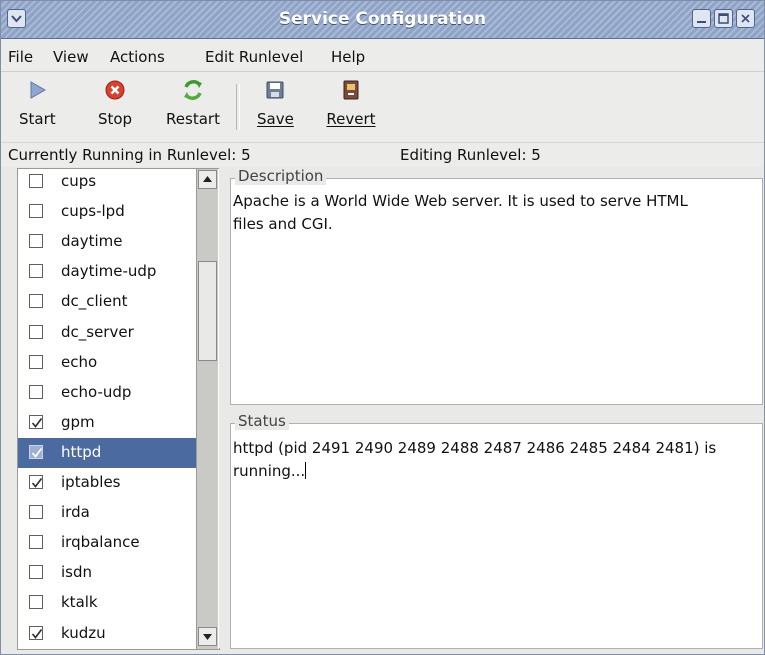 The image size is (765, 655). What do you see at coordinates (275, 119) in the screenshot?
I see `save-label: Save` at bounding box center [275, 119].